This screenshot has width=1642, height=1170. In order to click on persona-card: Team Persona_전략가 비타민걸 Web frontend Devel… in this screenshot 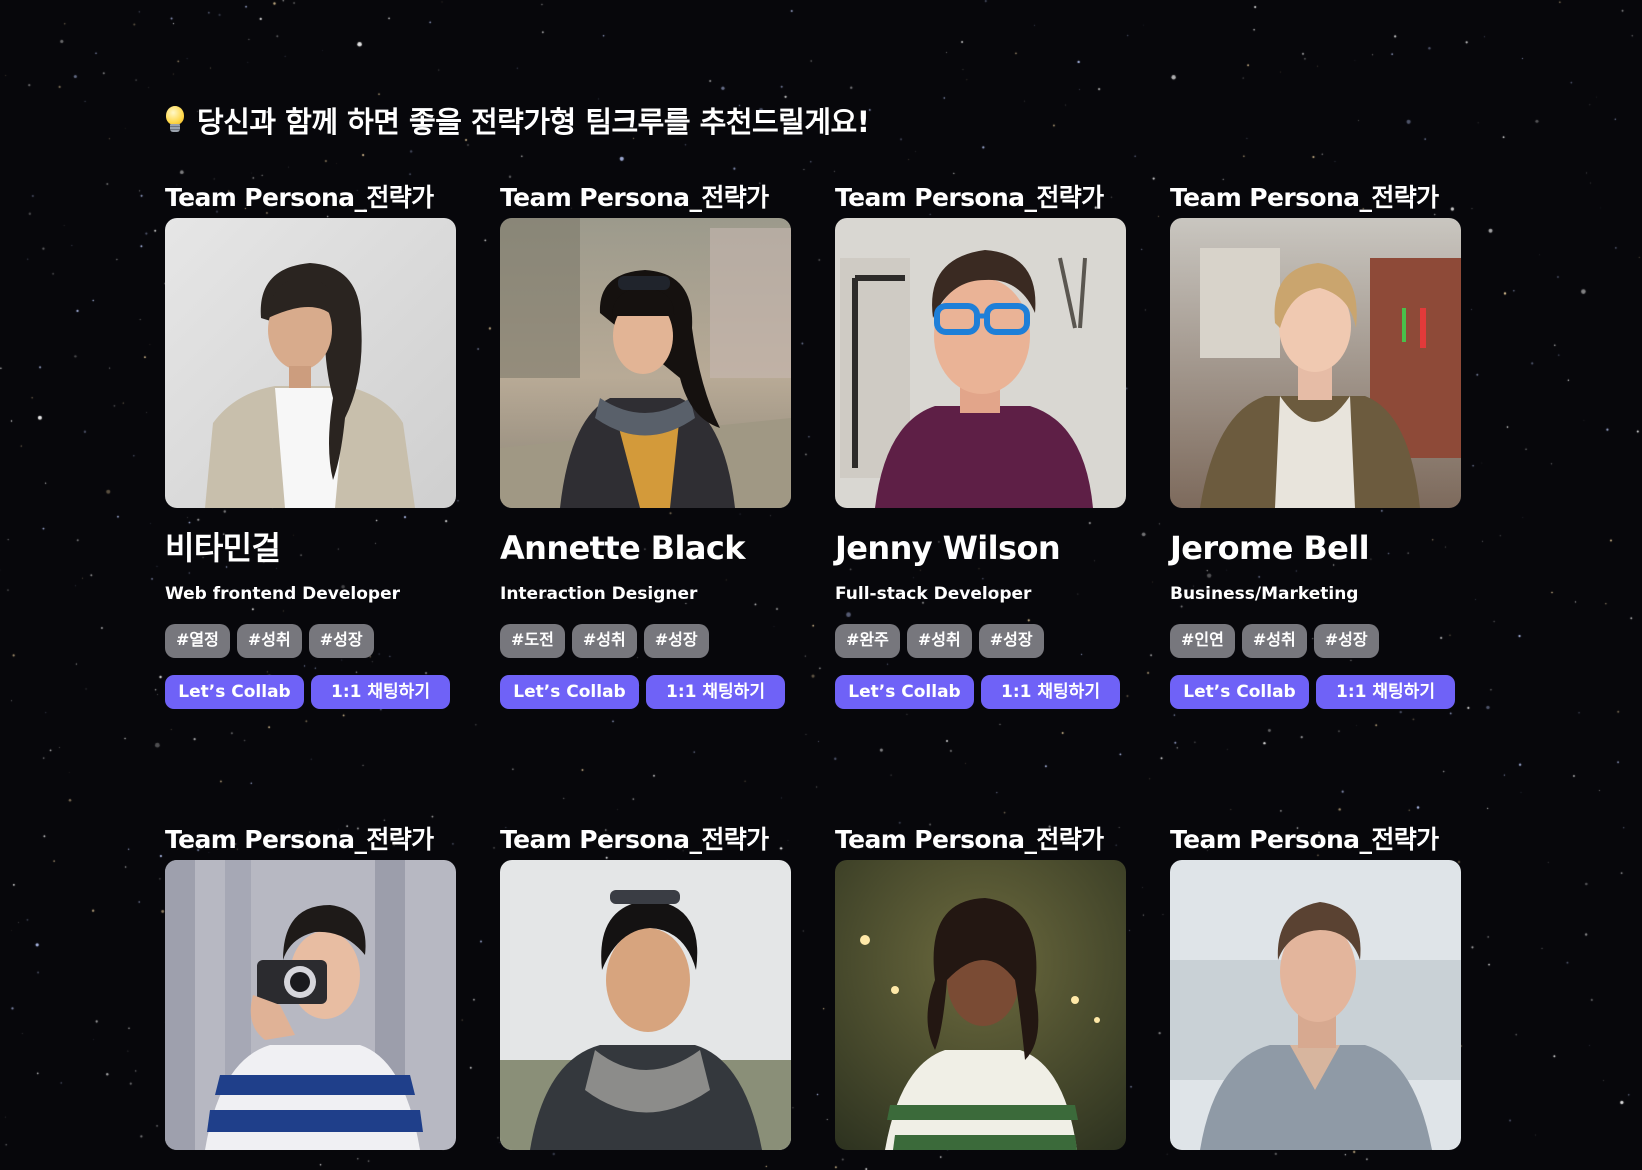, I will do `click(310, 443)`.